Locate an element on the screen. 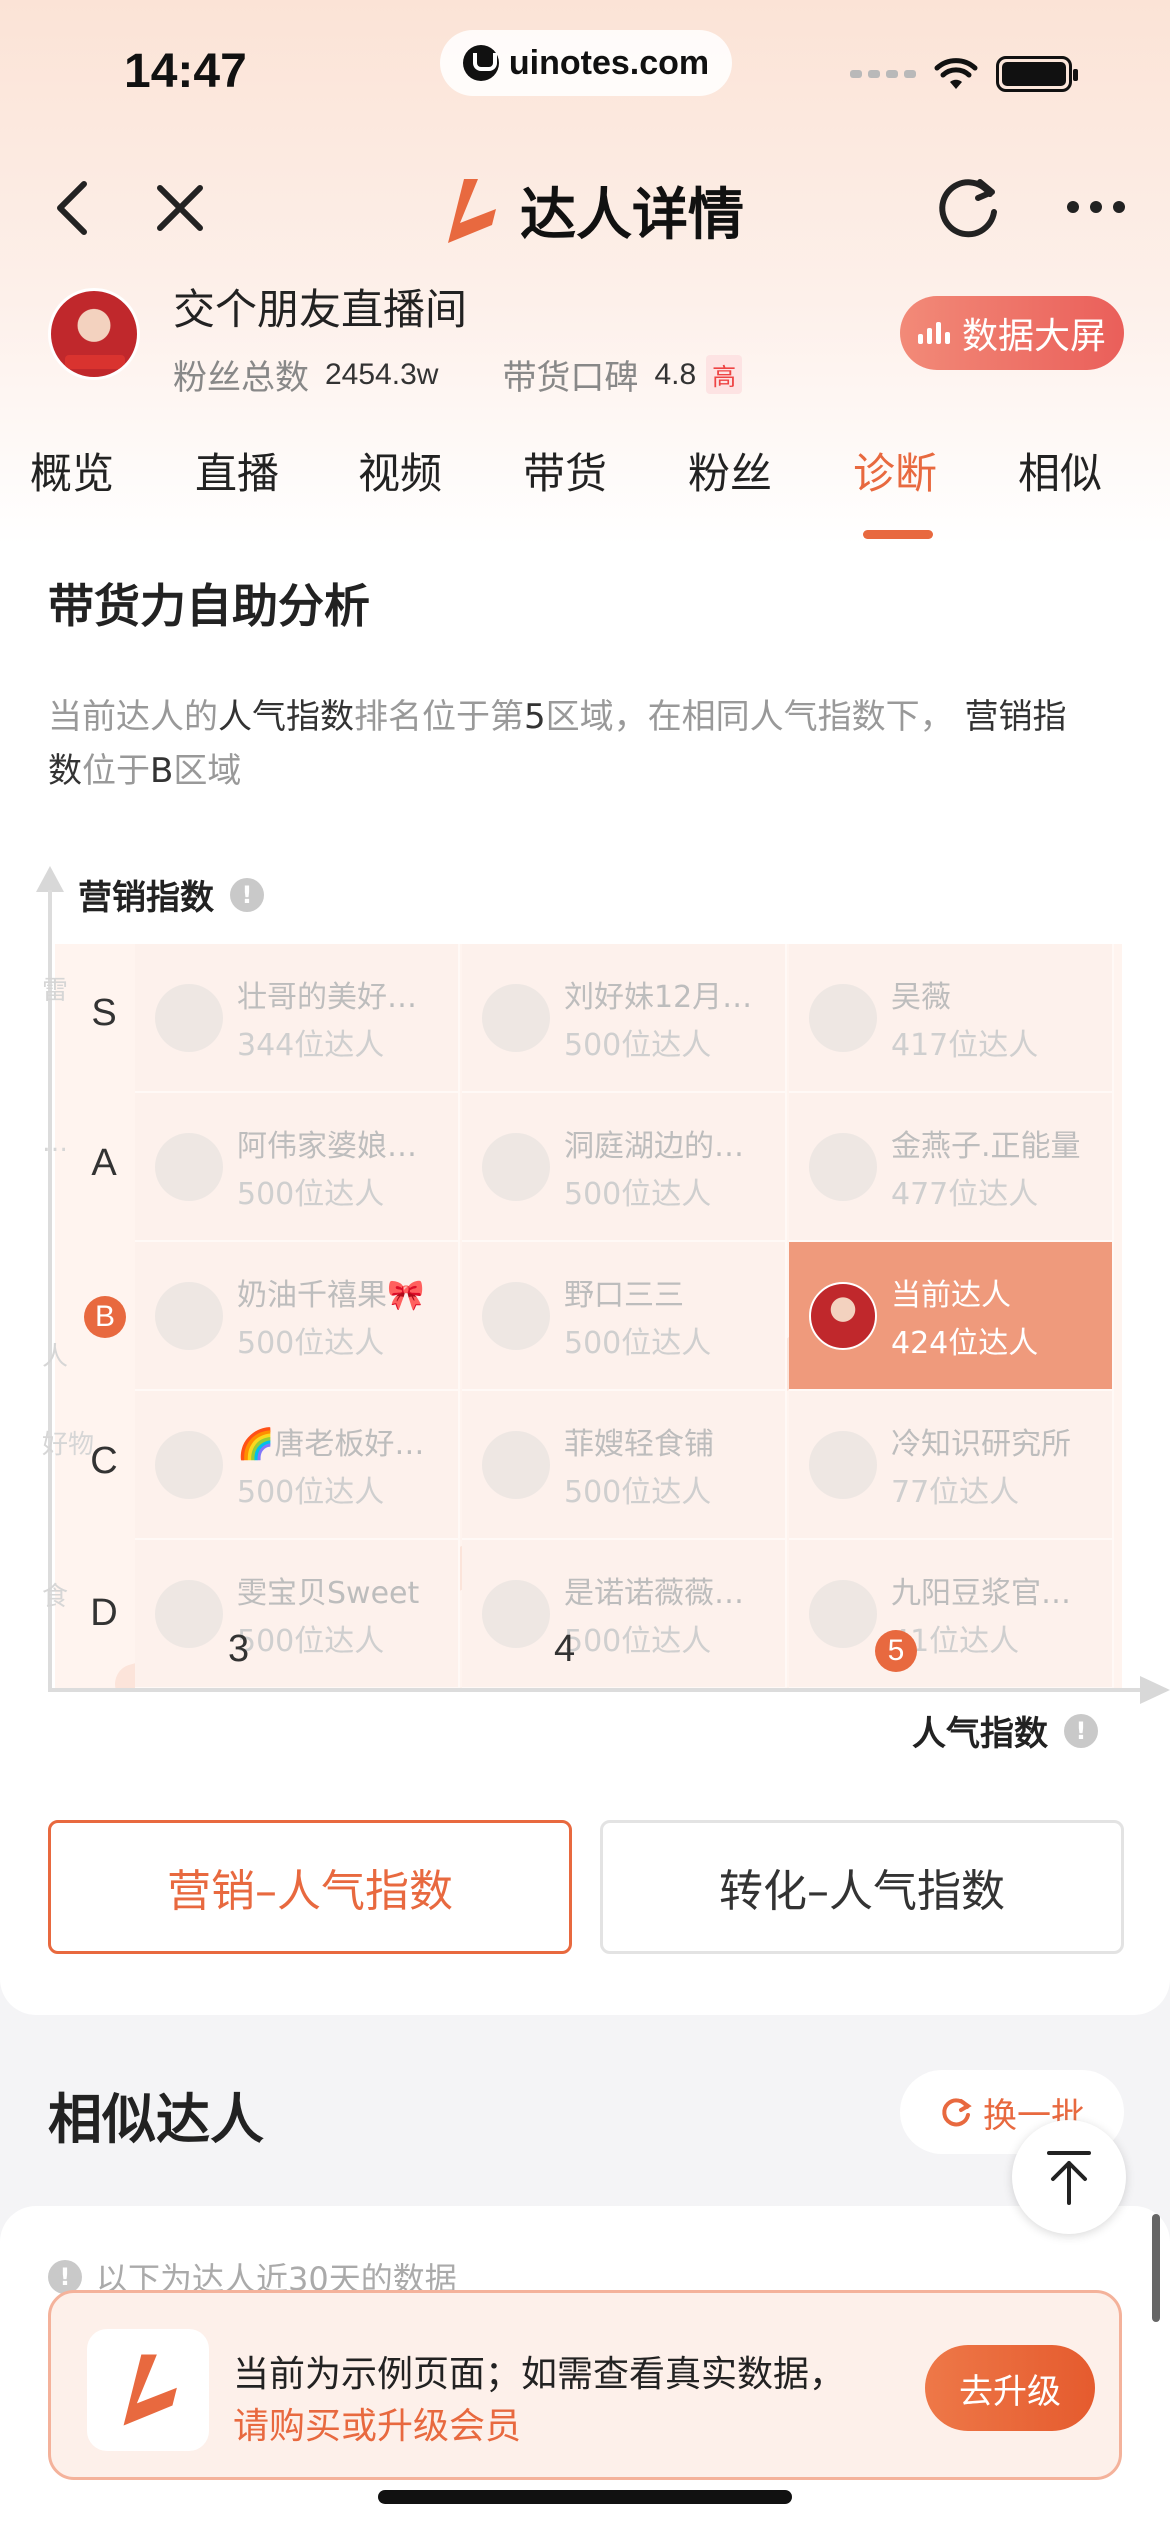 The image size is (1170, 2532). row-label-s: S is located at coordinates (104, 1013).